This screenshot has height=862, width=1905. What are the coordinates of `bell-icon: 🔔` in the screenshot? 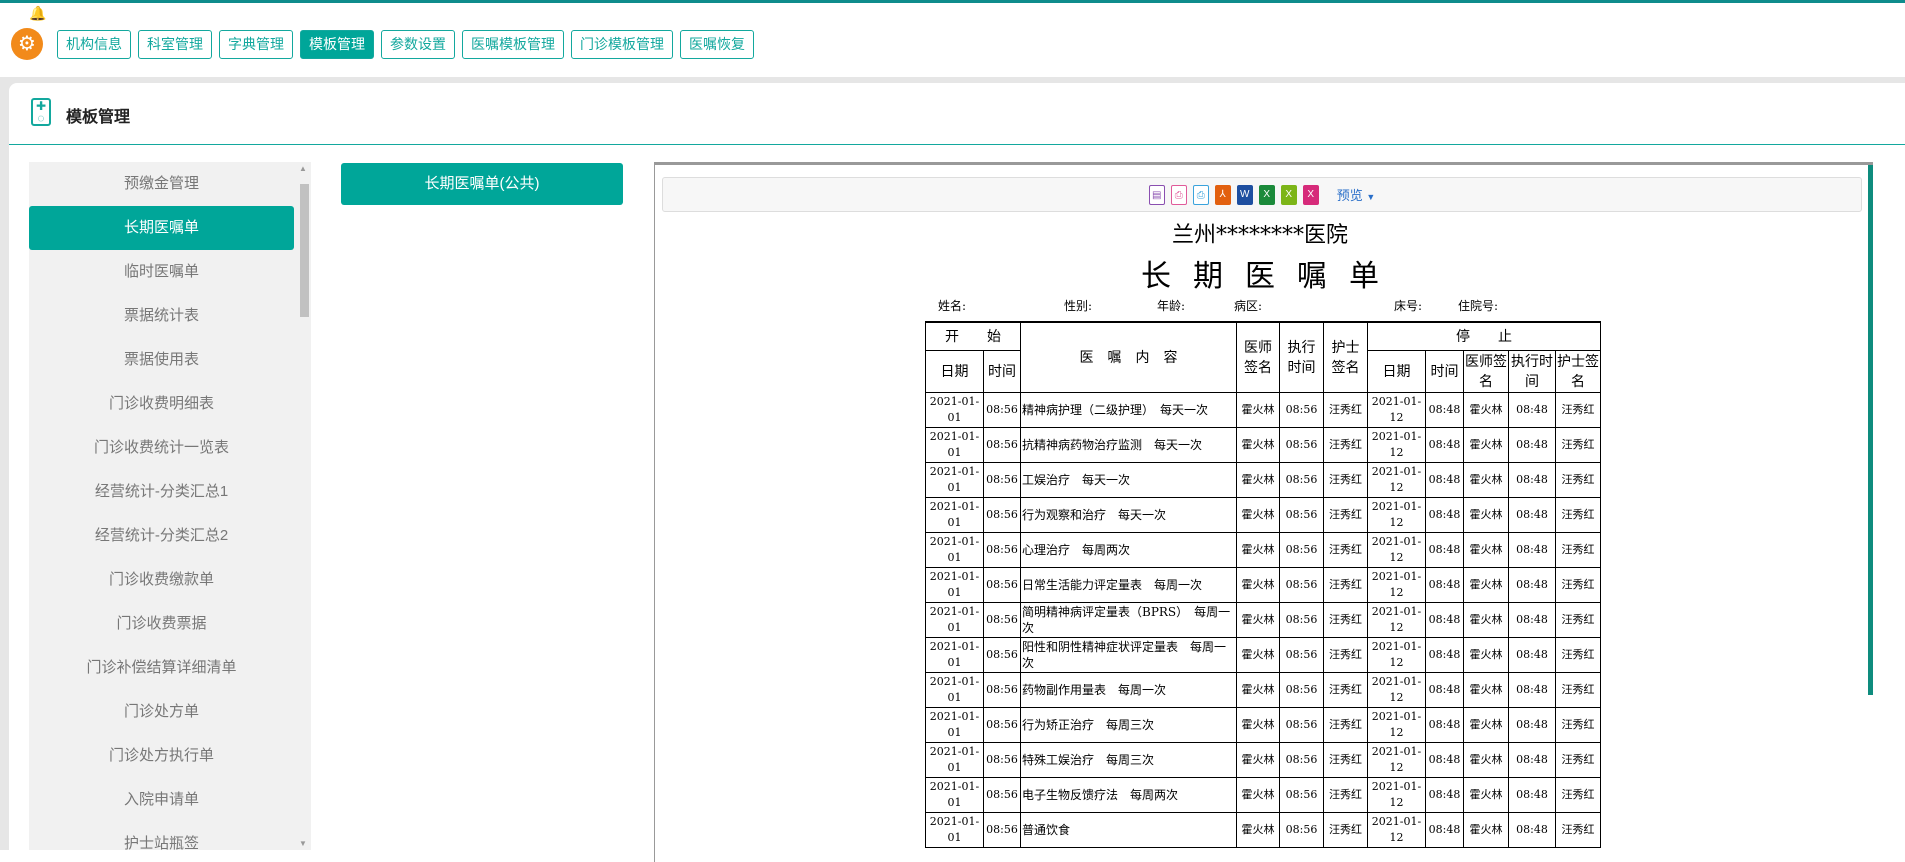 It's located at (37, 13).